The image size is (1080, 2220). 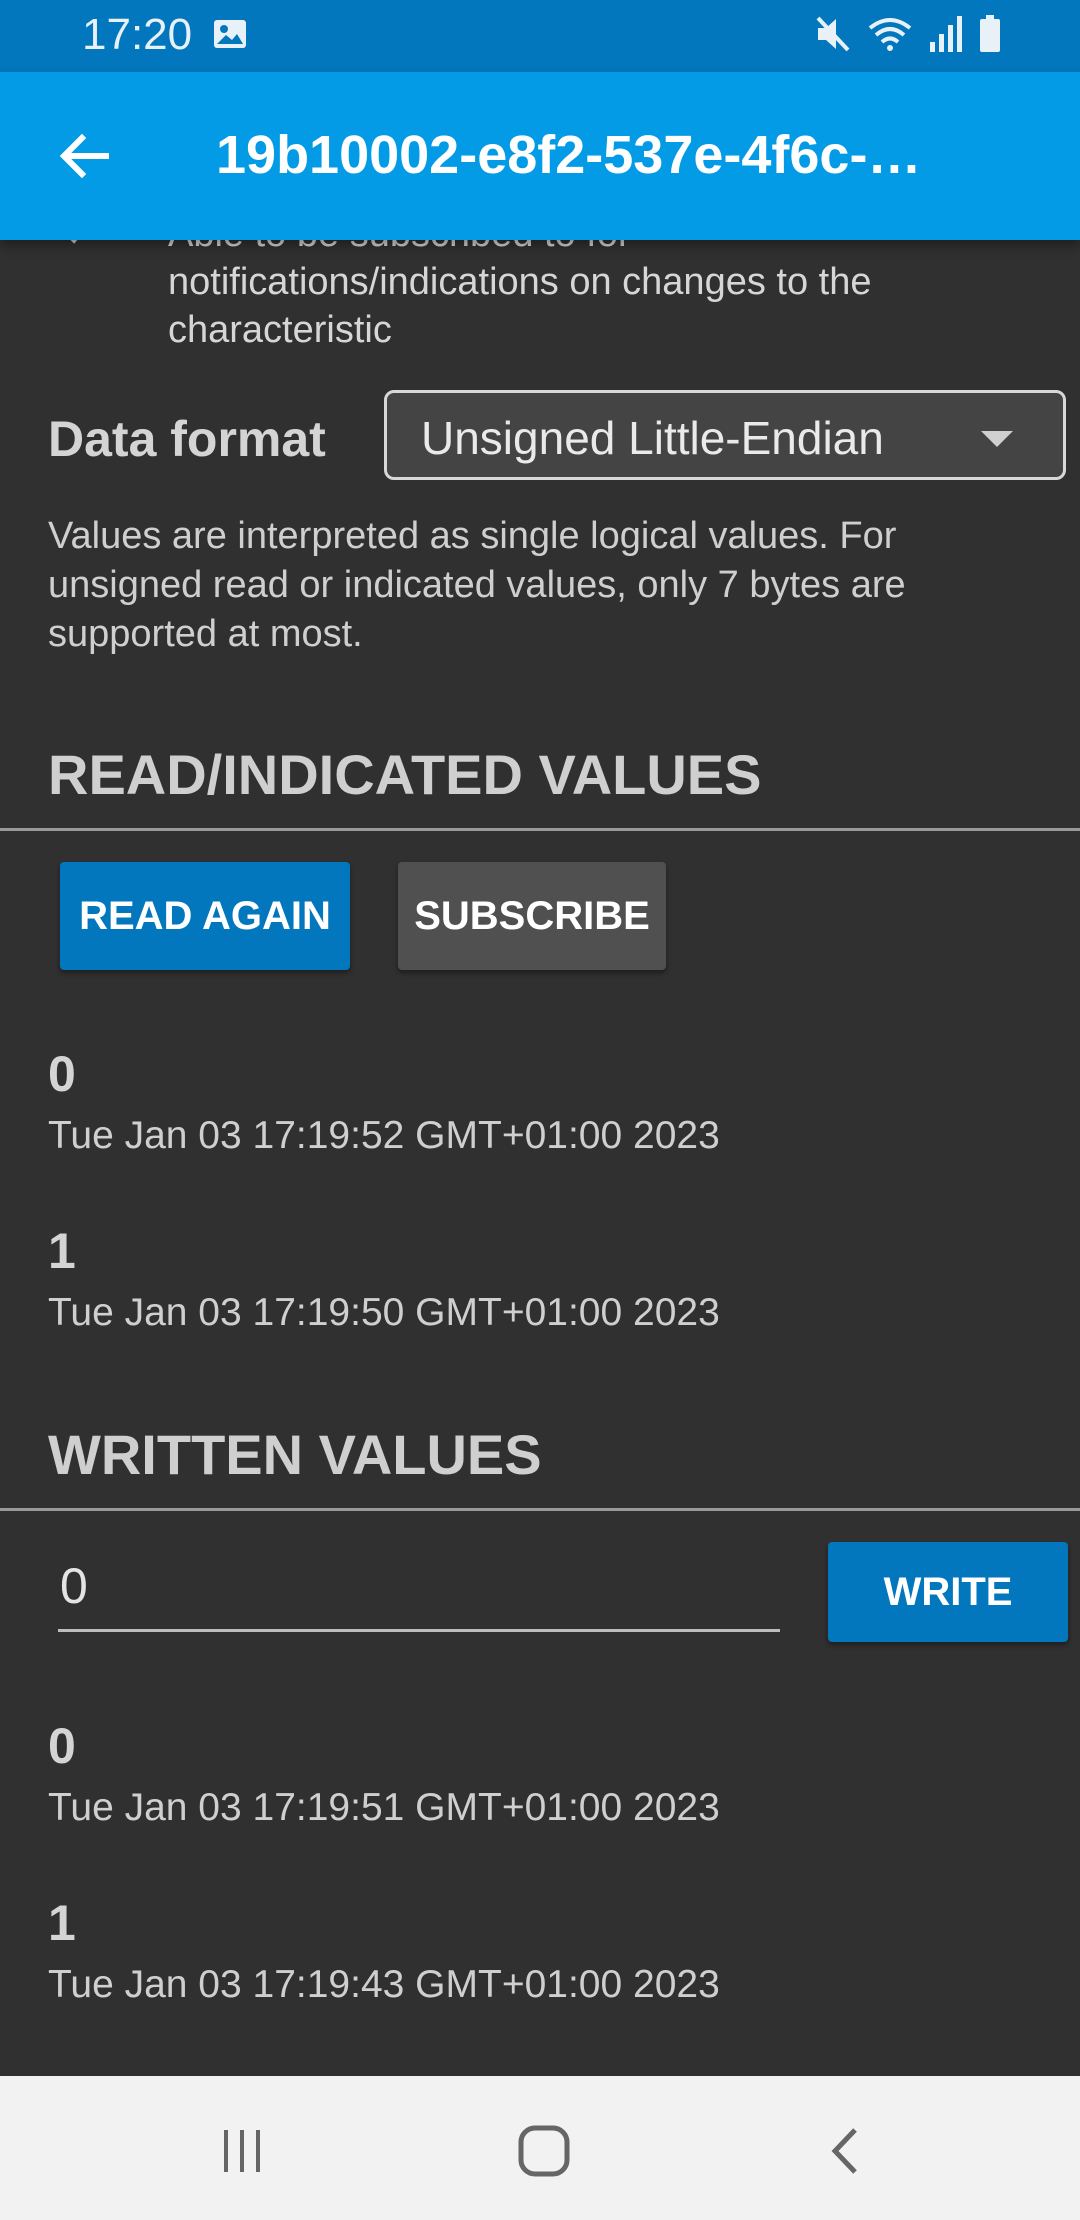 I want to click on recents-icon, so click(x=242, y=2151).